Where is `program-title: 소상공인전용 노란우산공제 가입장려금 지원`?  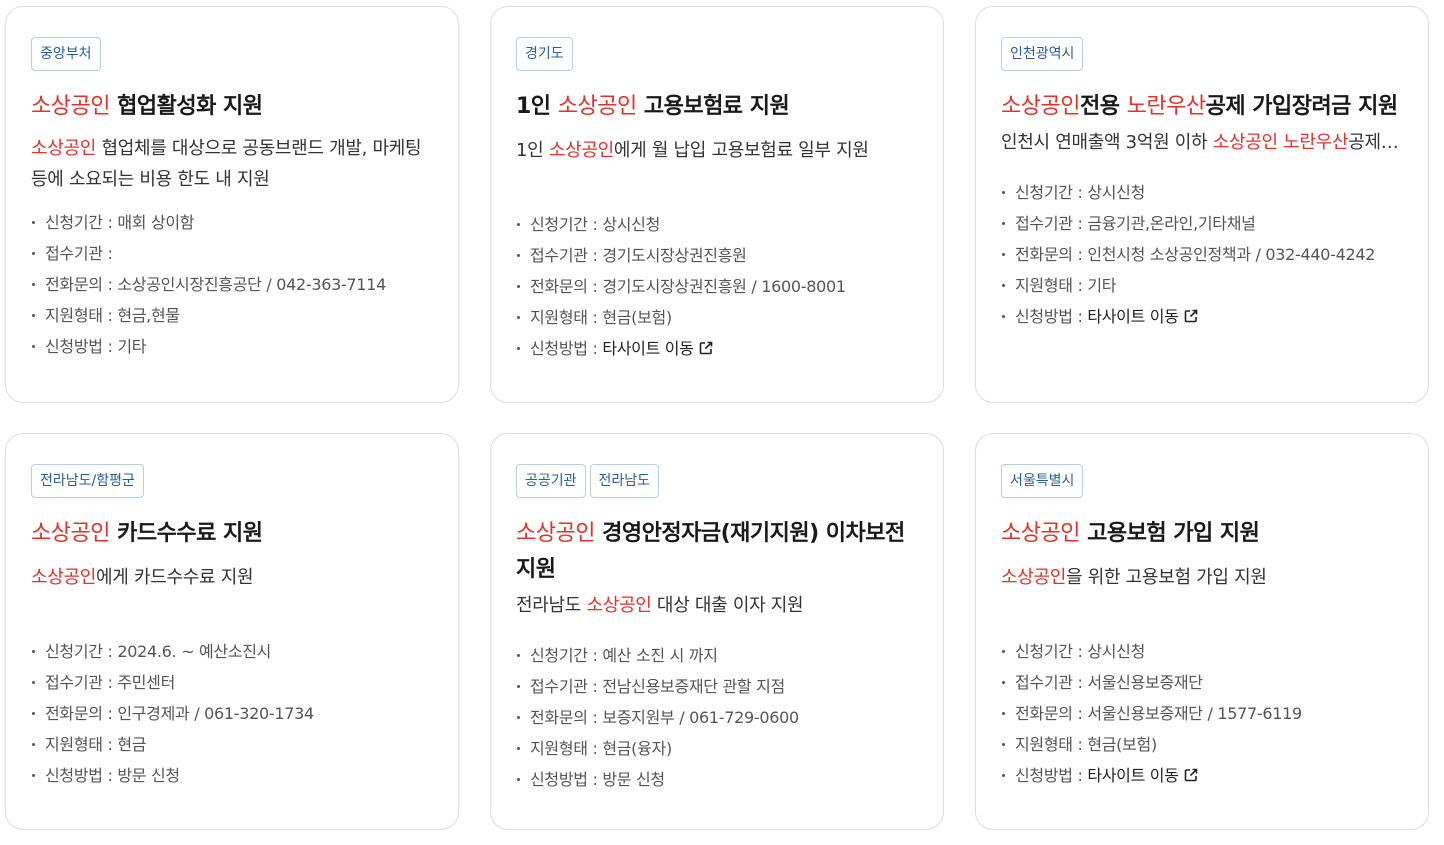
program-title: 소상공인전용 노란우산공제 가입장려금 지원 is located at coordinates (1202, 107).